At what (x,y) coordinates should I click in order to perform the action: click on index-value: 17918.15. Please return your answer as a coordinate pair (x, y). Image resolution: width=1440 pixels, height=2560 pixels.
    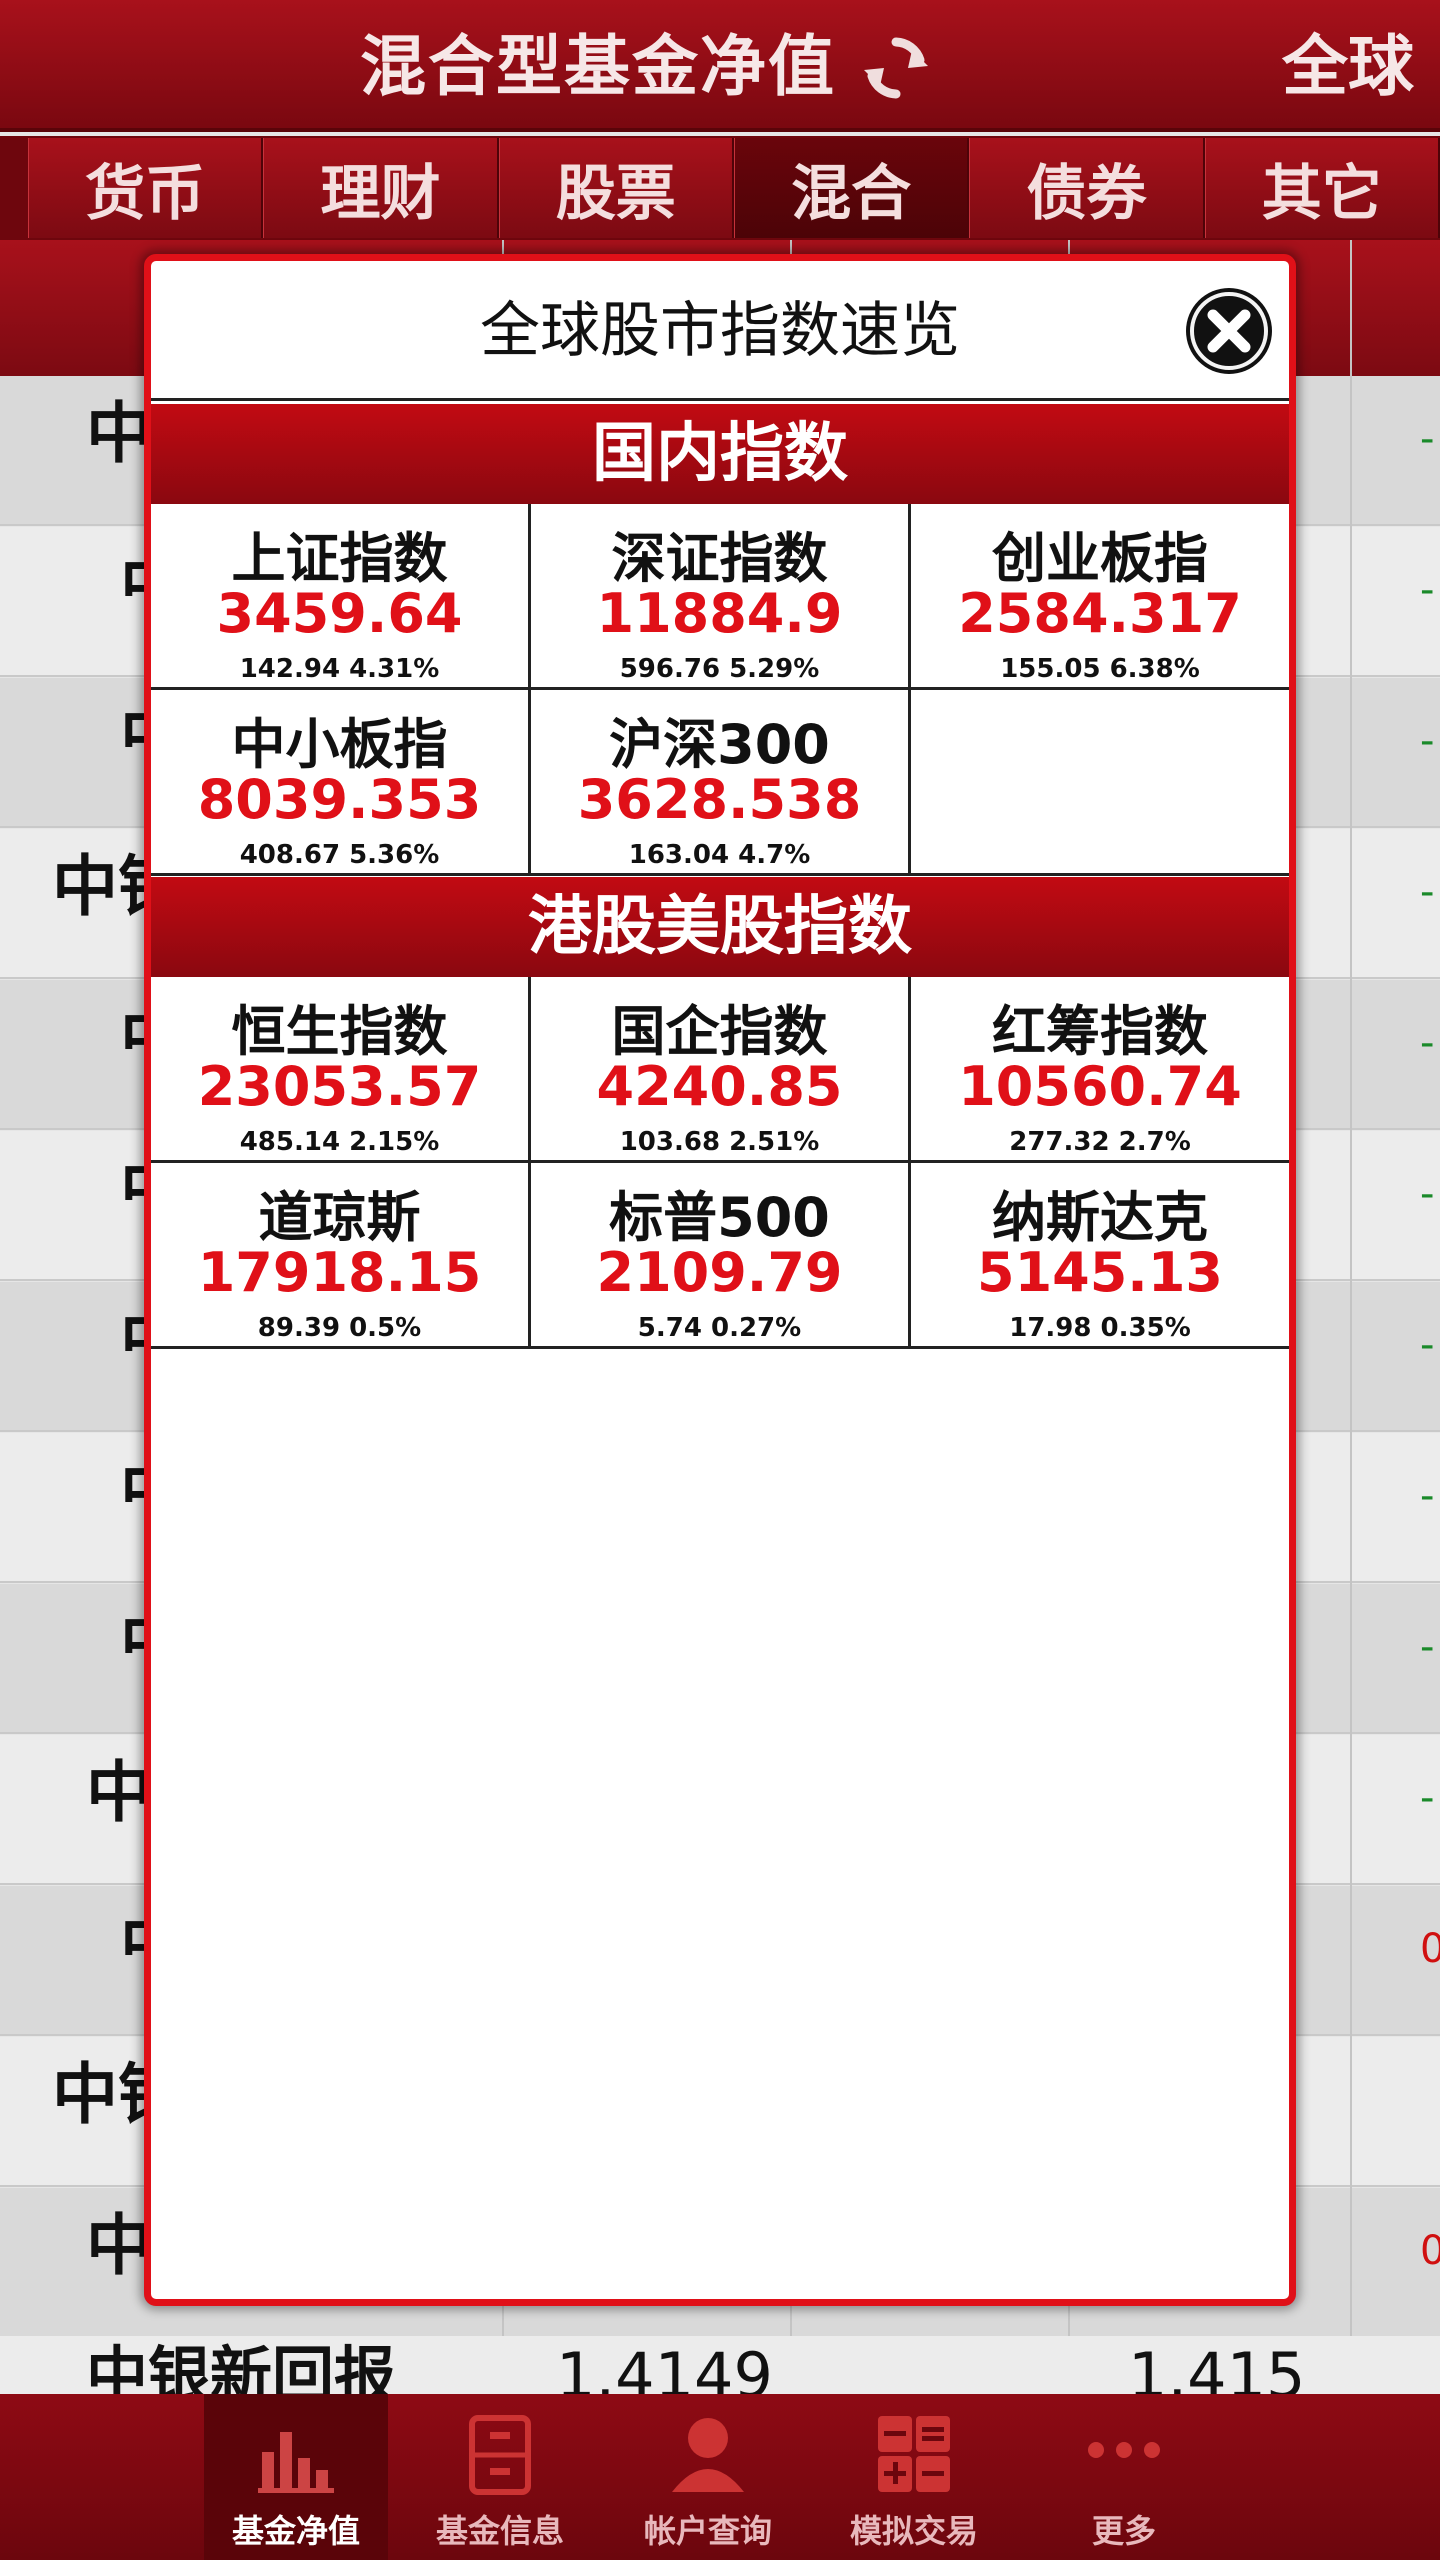
    Looking at the image, I should click on (339, 1272).